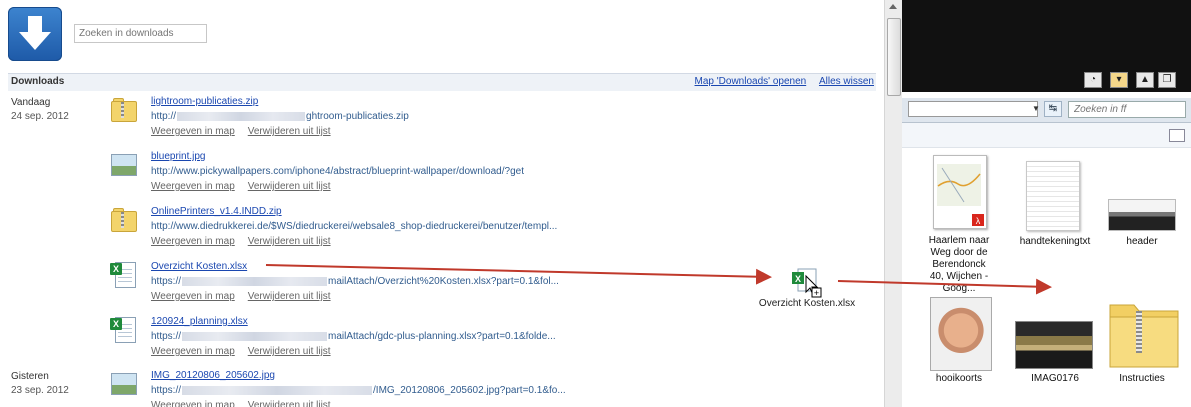  I want to click on scrollbar-thumb, so click(894, 57).